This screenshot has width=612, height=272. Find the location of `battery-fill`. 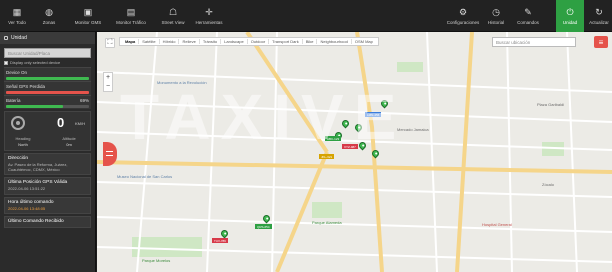

battery-fill is located at coordinates (35, 106).